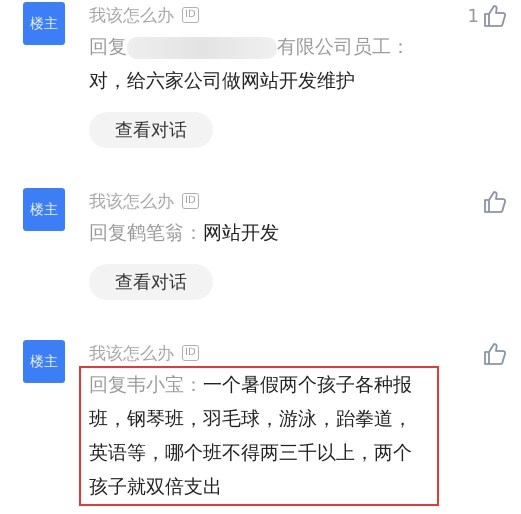 This screenshot has height=514, width=521. What do you see at coordinates (184, 233) in the screenshot?
I see `reply-text: 回复鹤笔翁：网站开发` at bounding box center [184, 233].